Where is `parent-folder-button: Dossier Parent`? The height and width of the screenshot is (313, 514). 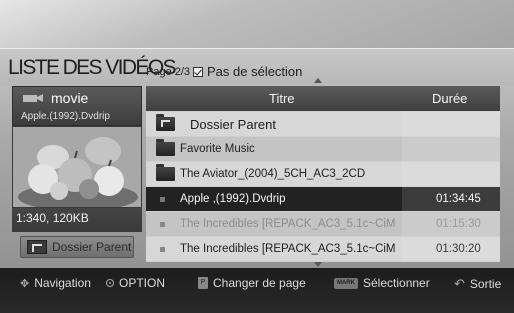 parent-folder-button: Dossier Parent is located at coordinates (77, 247).